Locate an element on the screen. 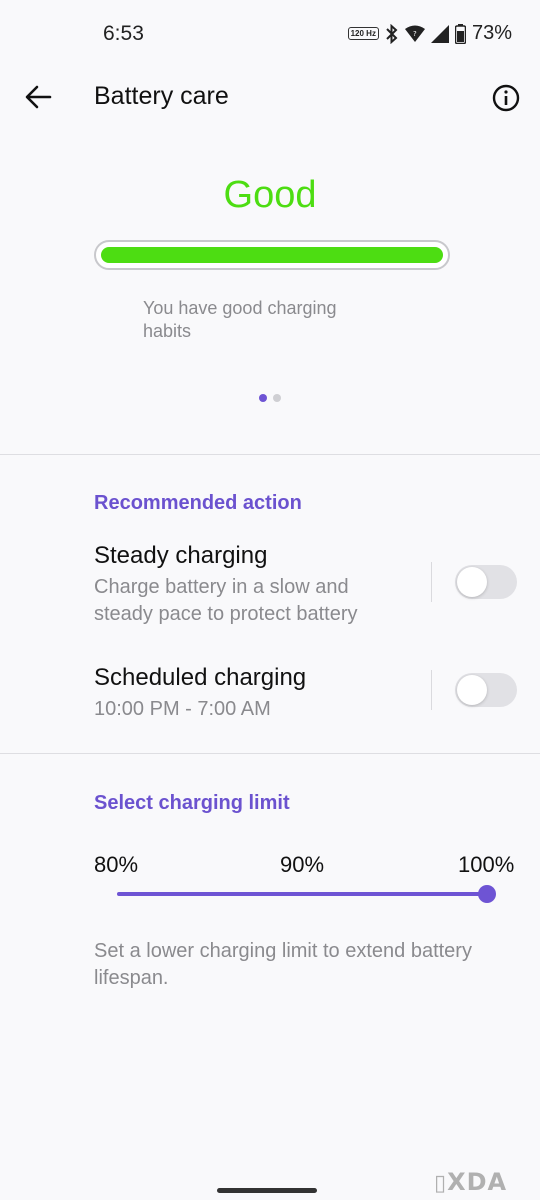 This screenshot has width=540, height=1200. info-circle-icon is located at coordinates (506, 98).